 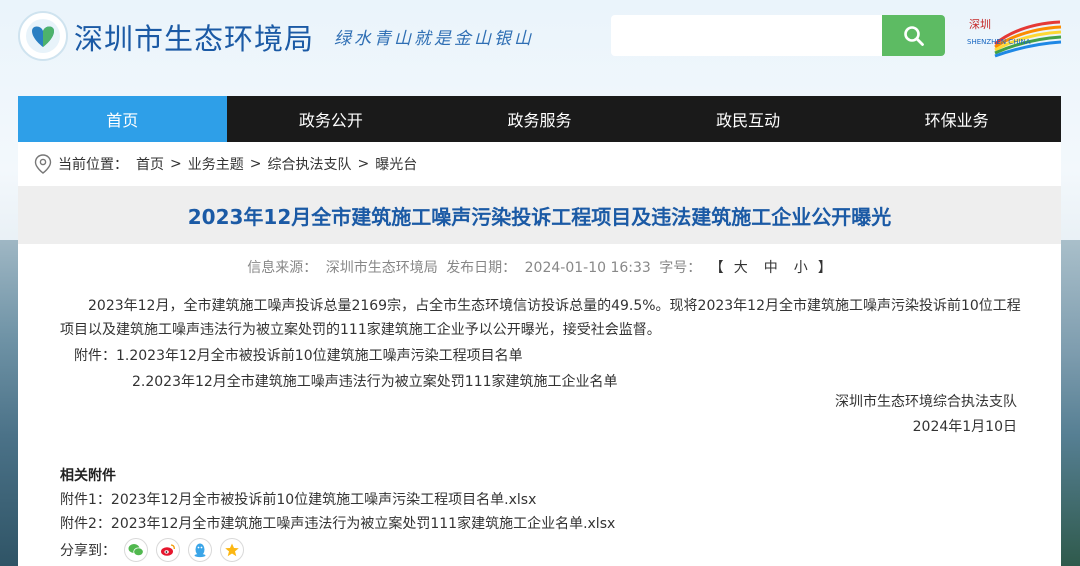 What do you see at coordinates (680, 268) in the screenshot?
I see `fontsize-label: 字号：` at bounding box center [680, 268].